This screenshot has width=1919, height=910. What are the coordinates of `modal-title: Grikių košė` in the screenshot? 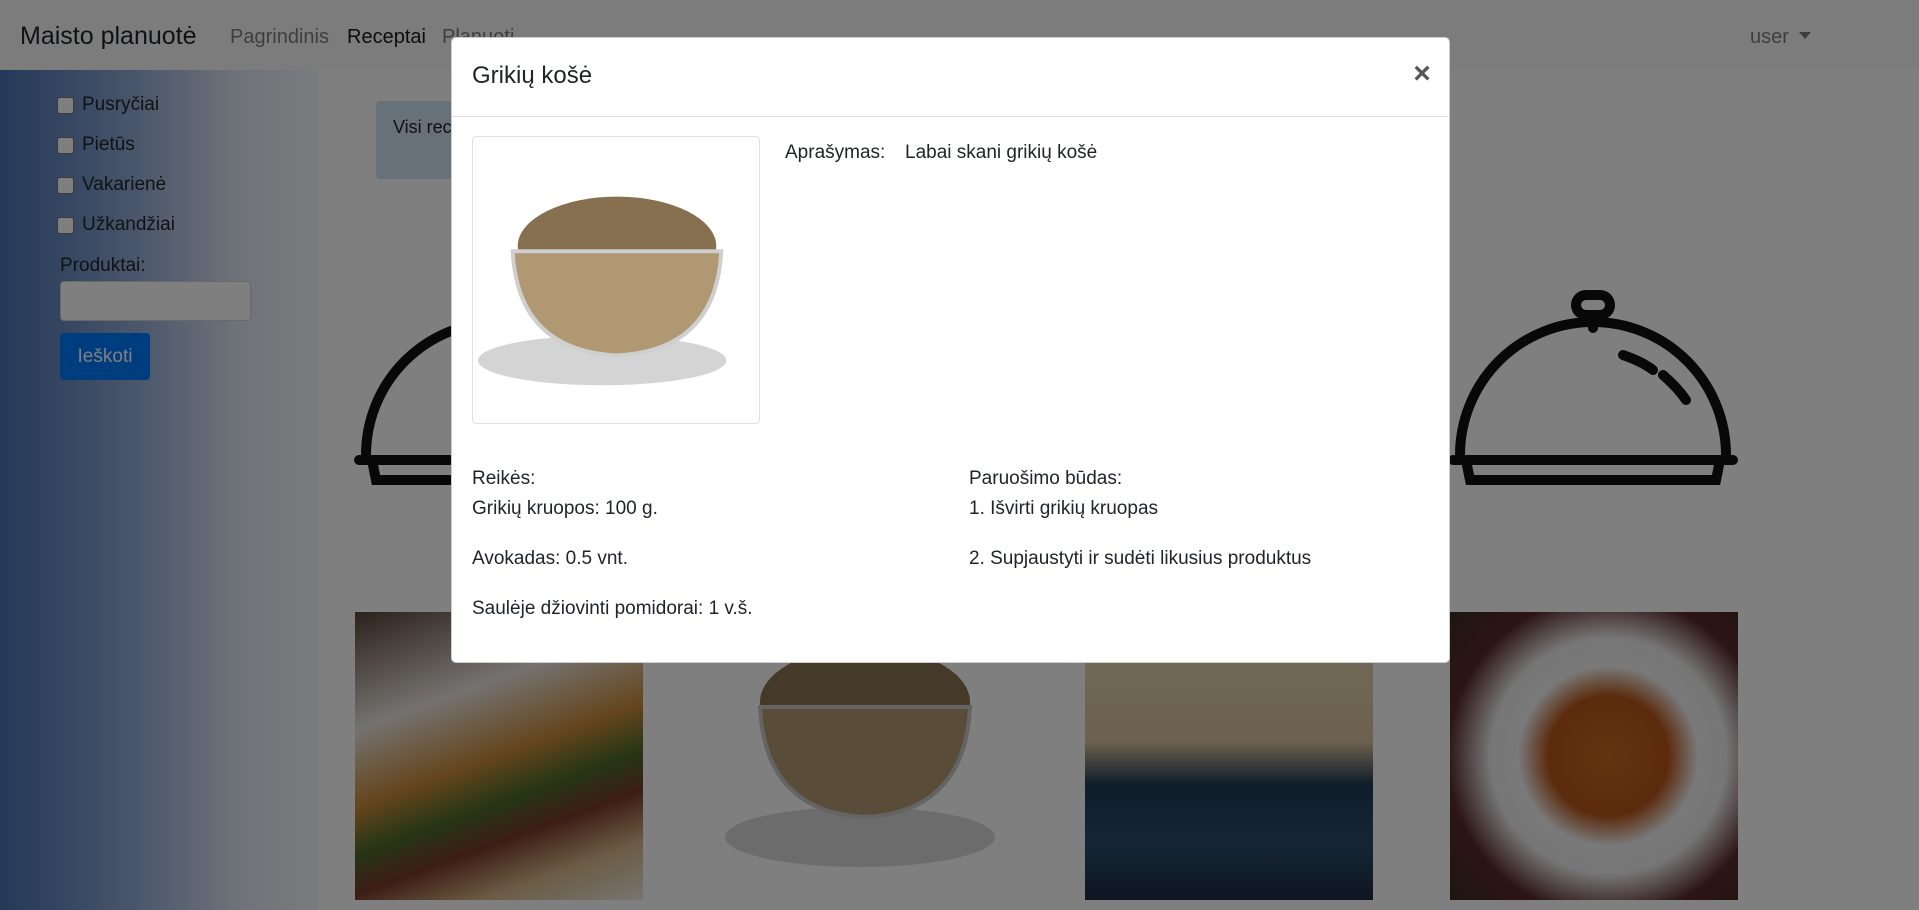 It's located at (532, 75).